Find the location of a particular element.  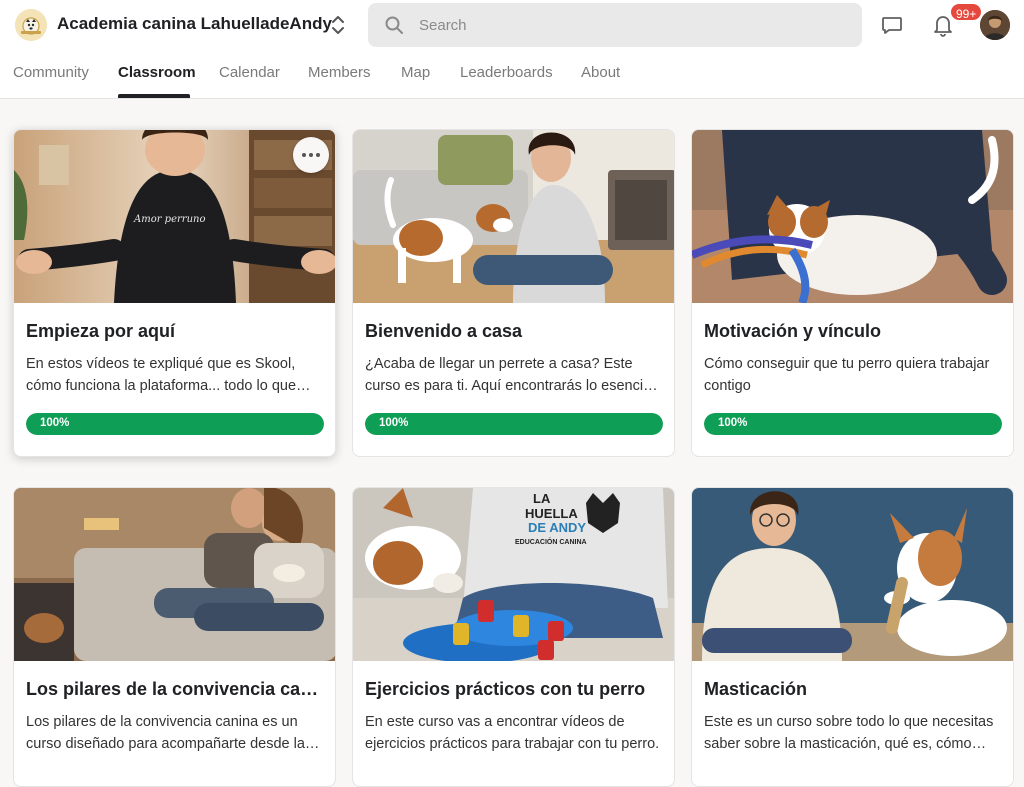

course-title: Motivación y vínculo is located at coordinates (793, 331).